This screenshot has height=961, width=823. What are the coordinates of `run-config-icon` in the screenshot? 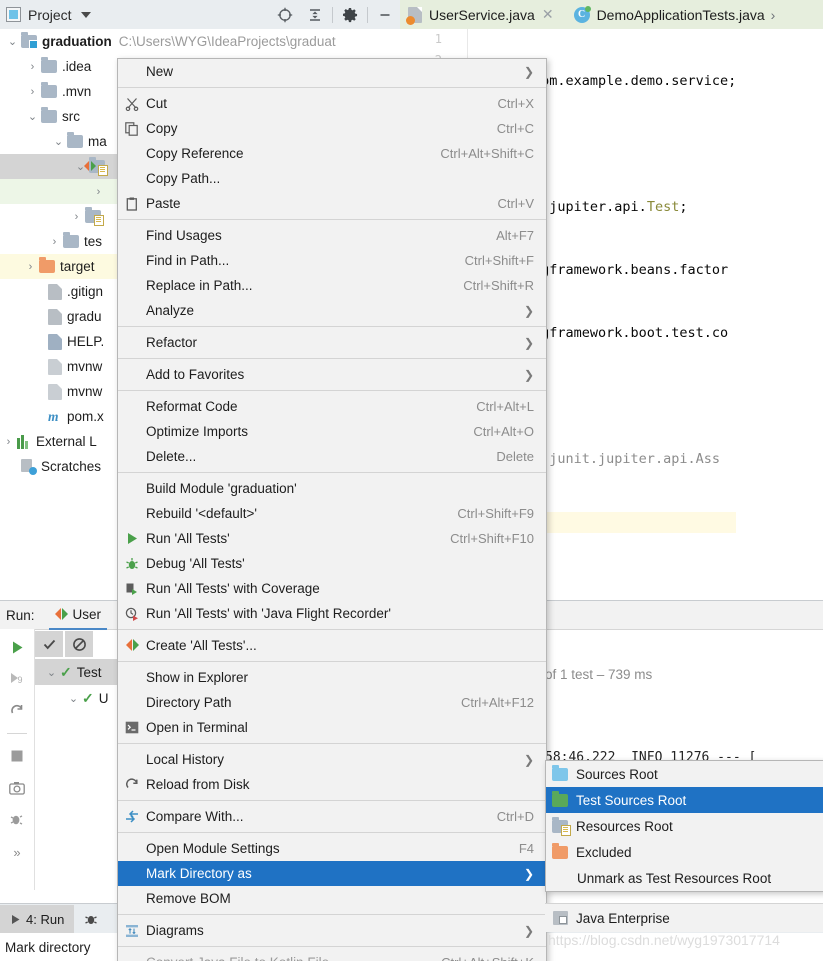 It's located at (132, 645).